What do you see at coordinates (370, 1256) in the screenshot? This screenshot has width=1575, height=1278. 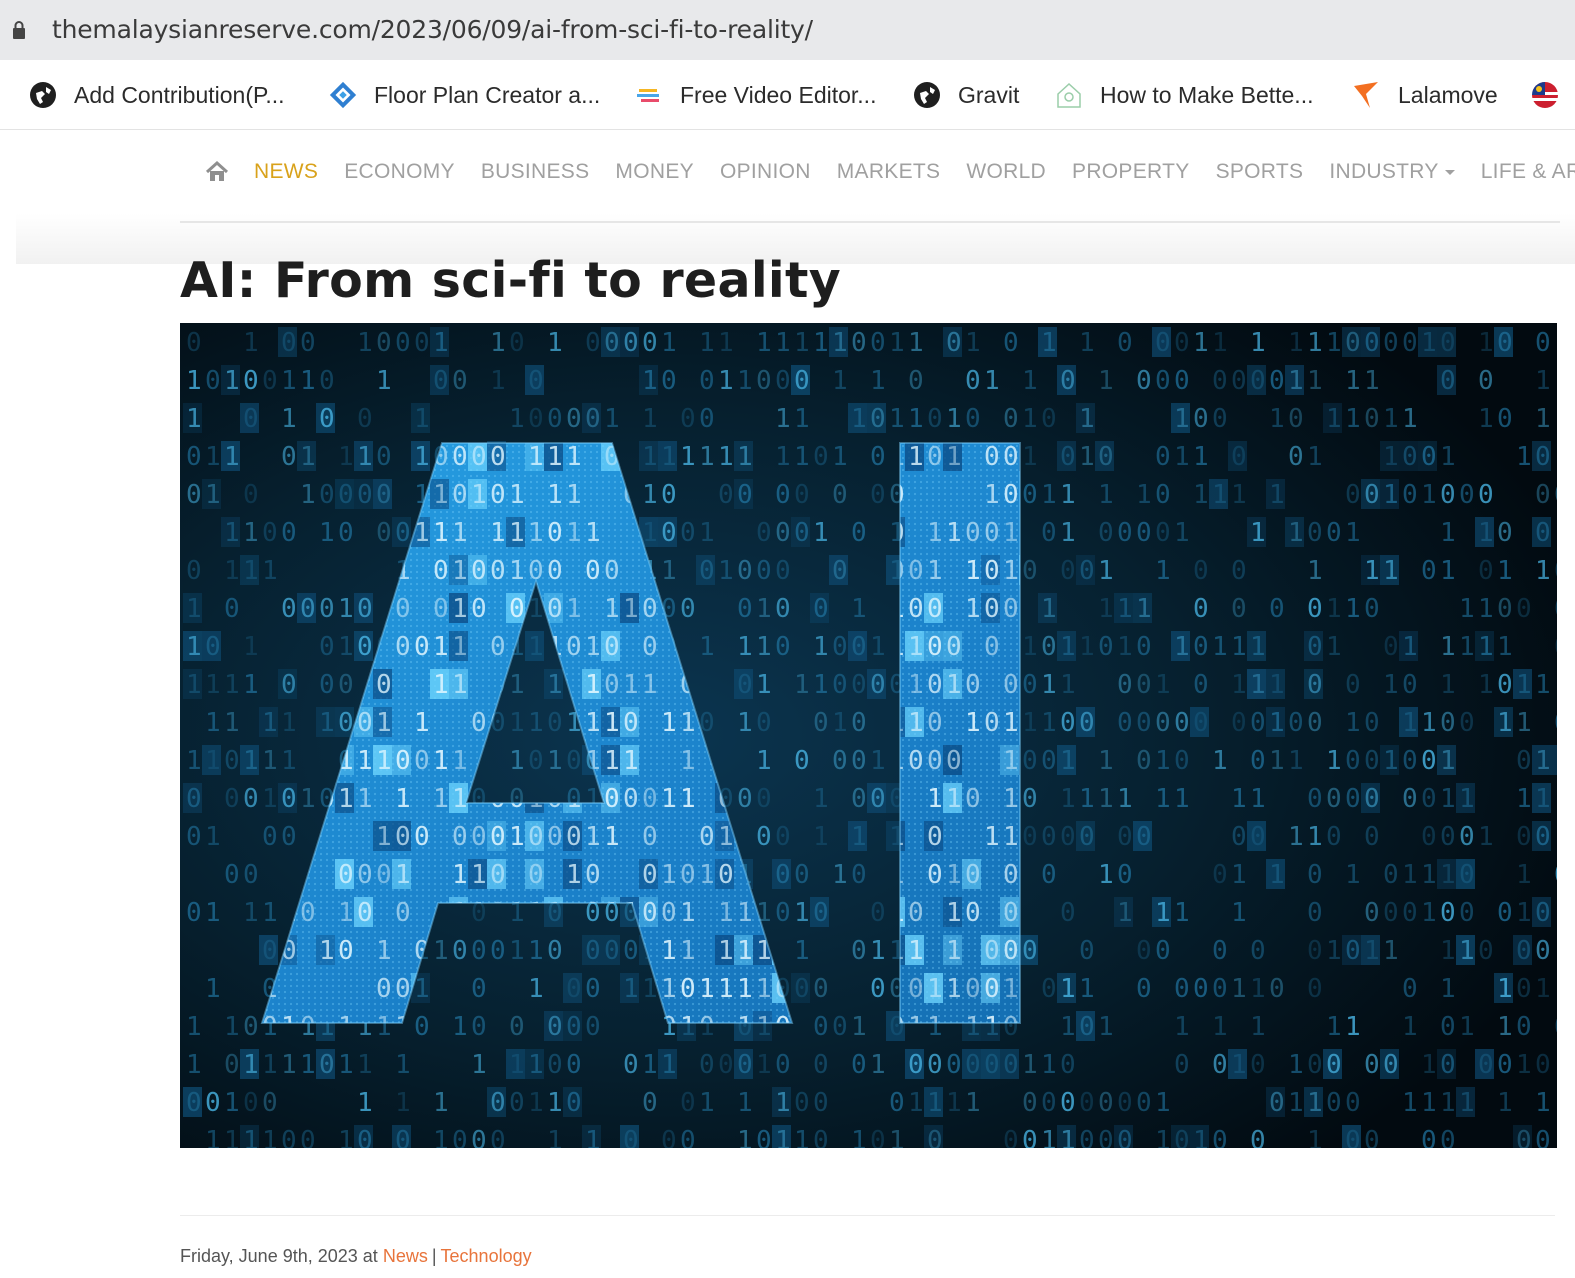 I see `article-at: at` at bounding box center [370, 1256].